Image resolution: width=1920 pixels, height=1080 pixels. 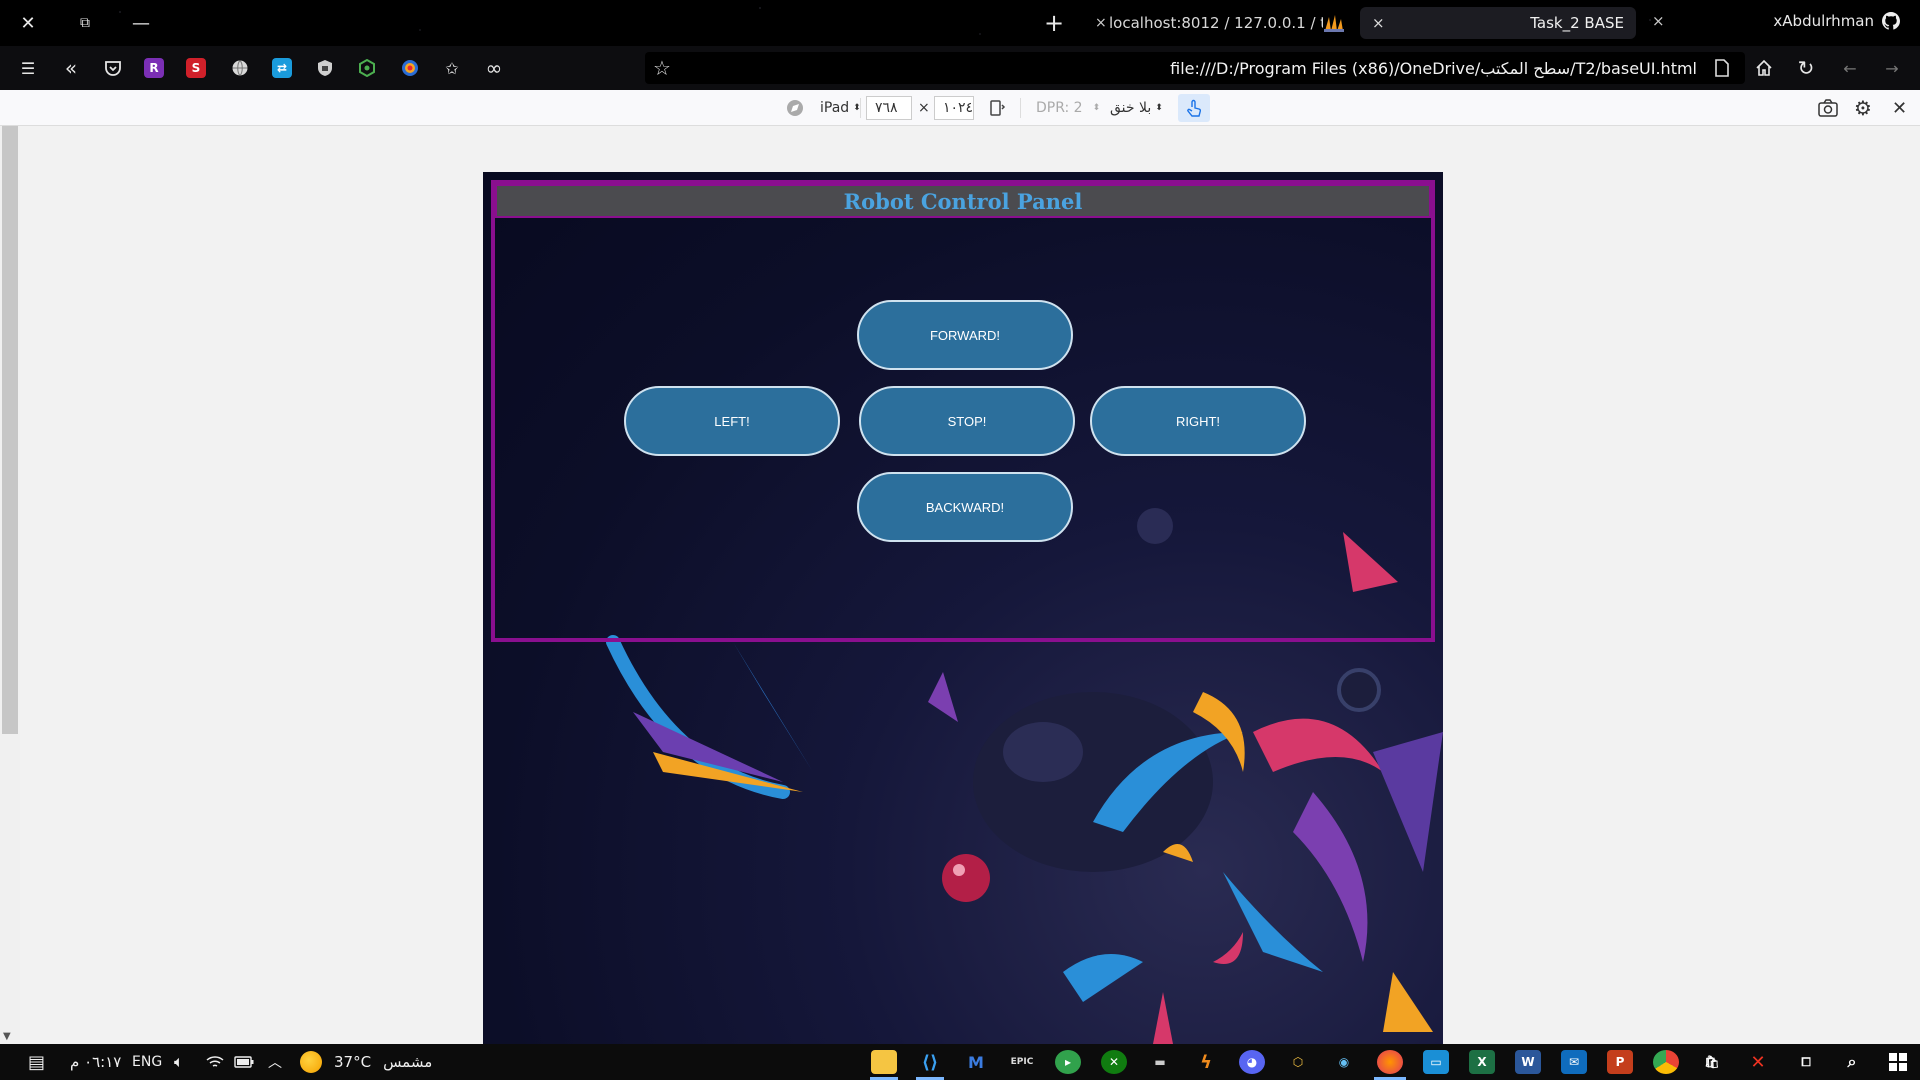 I want to click on volume-icon: 🔈︎, so click(x=179, y=1062).